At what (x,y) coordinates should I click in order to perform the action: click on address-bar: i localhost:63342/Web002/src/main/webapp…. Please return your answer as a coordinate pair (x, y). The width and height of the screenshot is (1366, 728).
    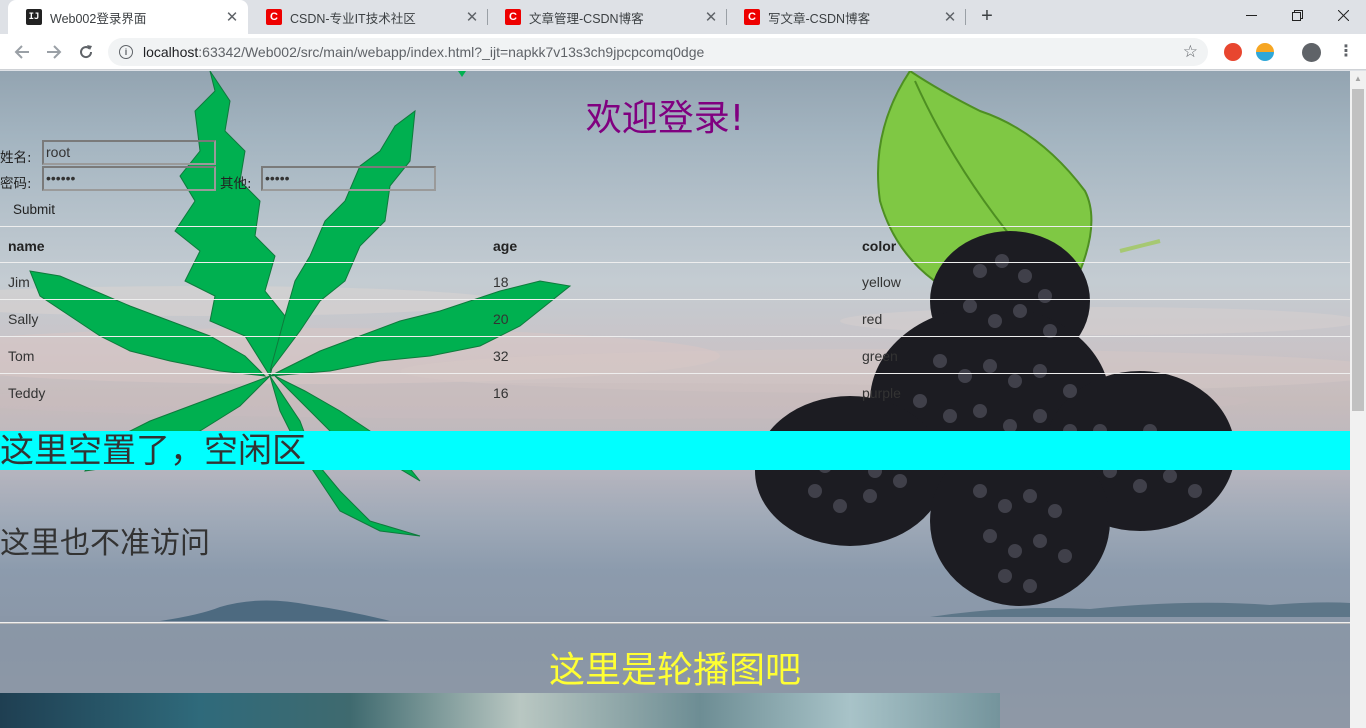
    Looking at the image, I should click on (658, 52).